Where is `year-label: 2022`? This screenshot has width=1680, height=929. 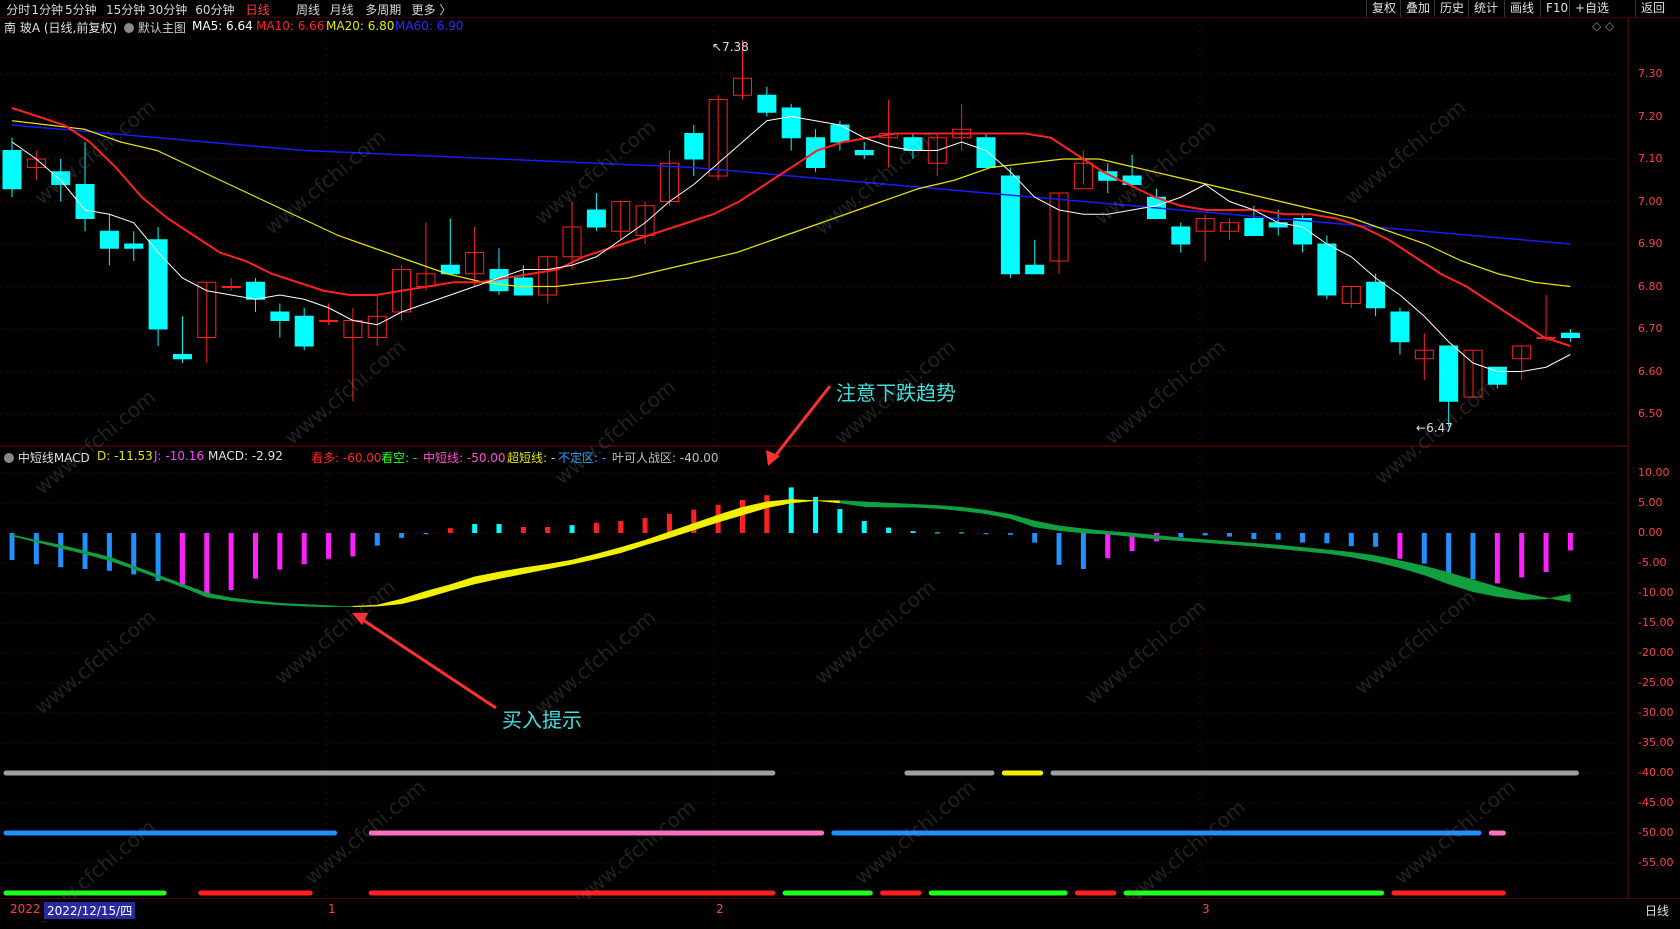 year-label: 2022 is located at coordinates (25, 909).